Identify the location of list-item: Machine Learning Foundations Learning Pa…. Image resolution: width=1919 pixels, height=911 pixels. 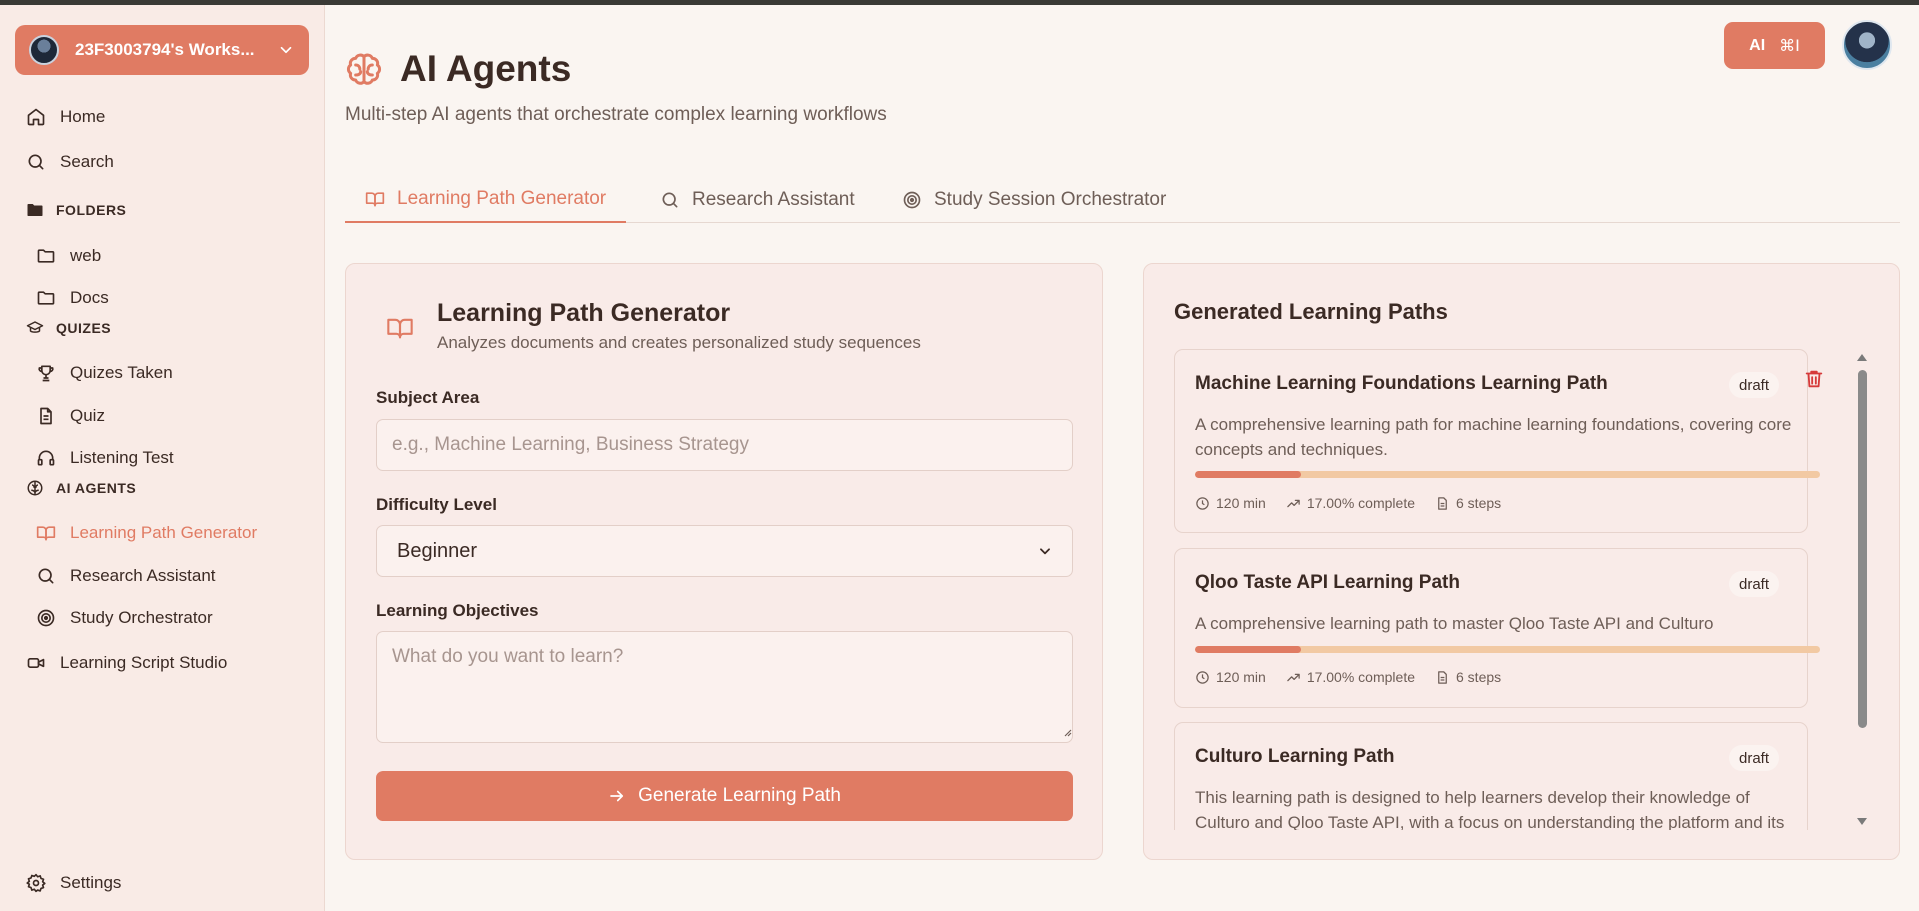
(1498, 441).